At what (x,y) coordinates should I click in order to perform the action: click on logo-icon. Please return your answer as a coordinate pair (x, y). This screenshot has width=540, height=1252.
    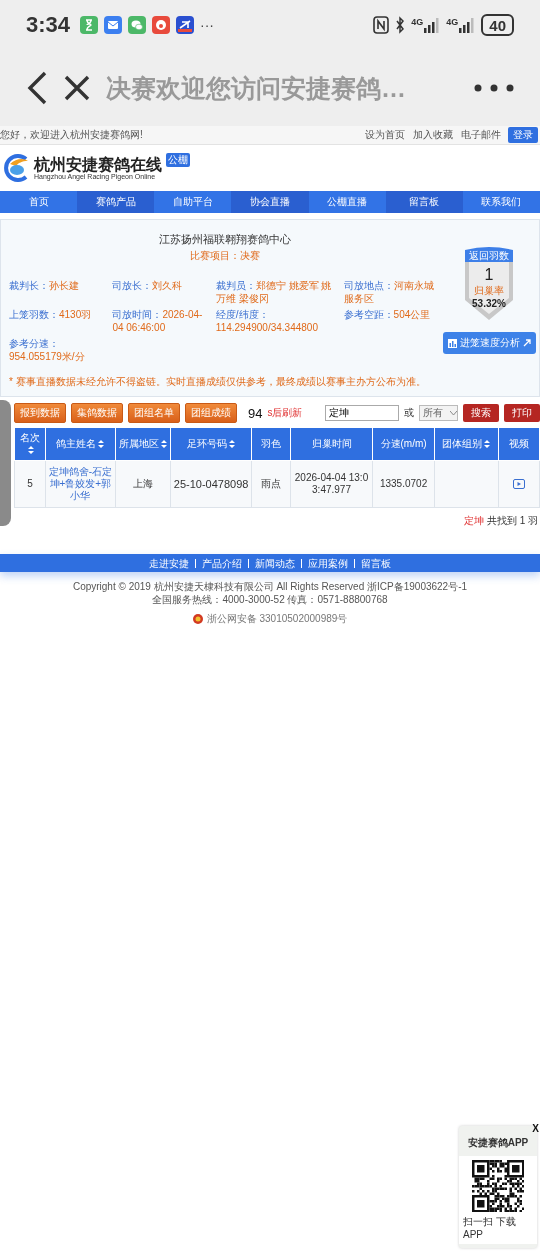
    Looking at the image, I should click on (17, 168).